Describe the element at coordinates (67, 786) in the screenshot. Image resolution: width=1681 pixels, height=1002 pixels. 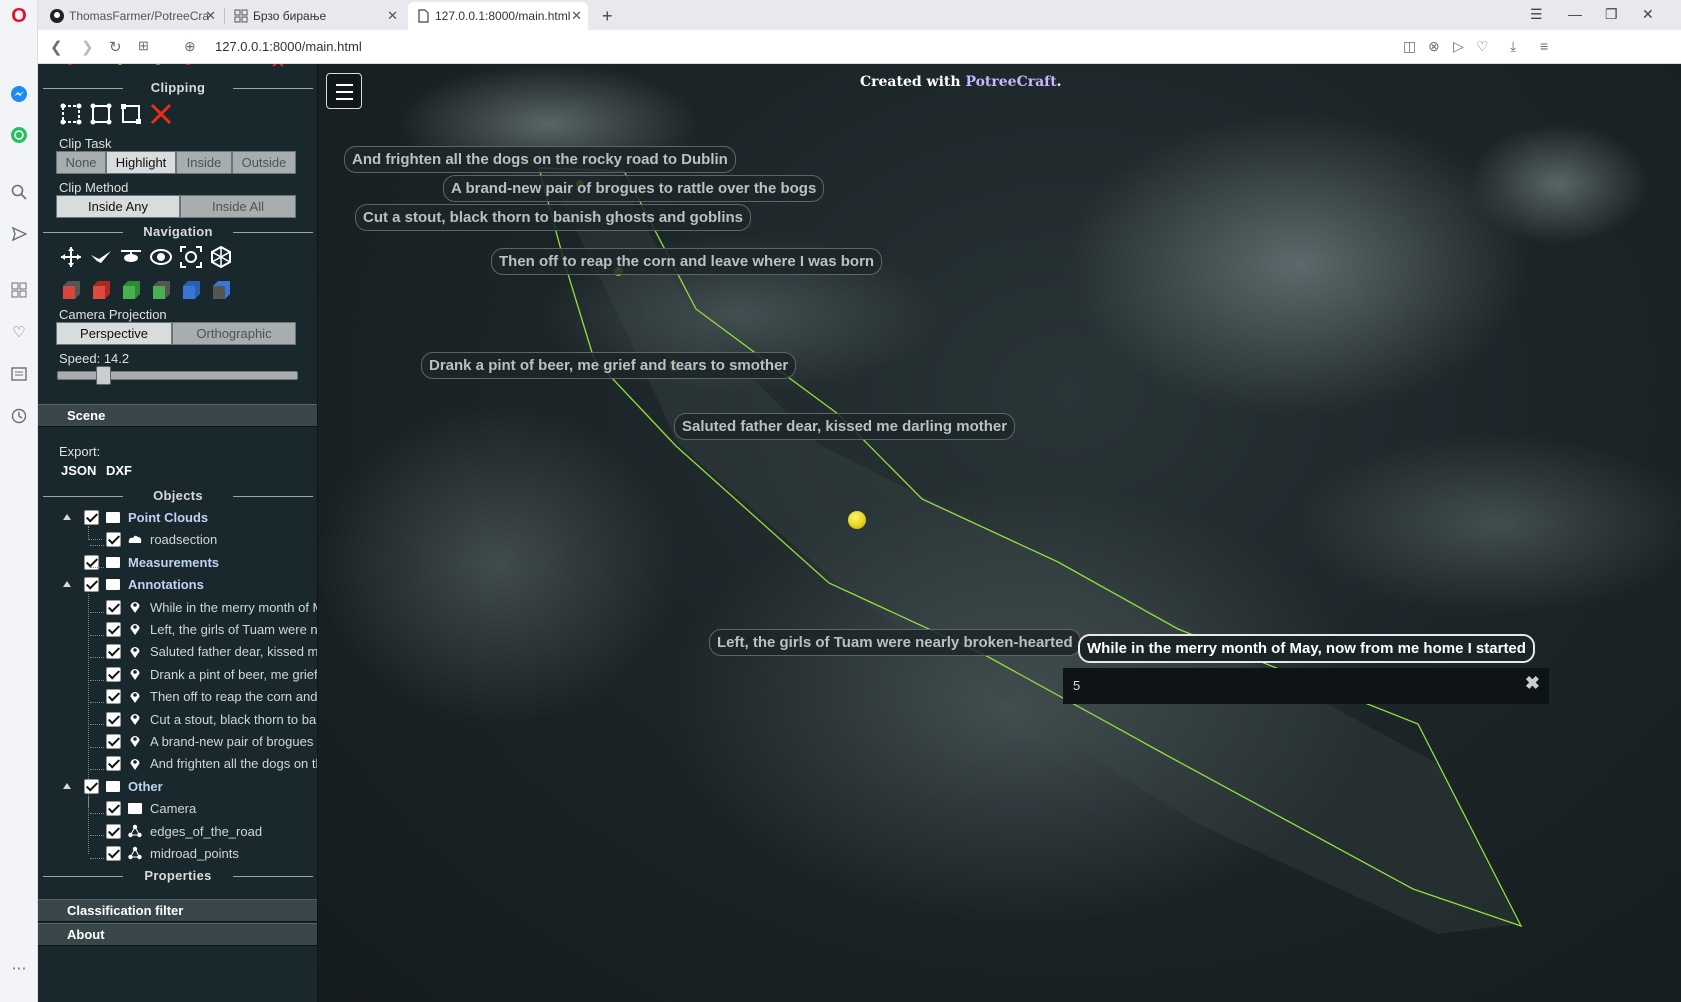
I see `collapse-other-icon` at that location.